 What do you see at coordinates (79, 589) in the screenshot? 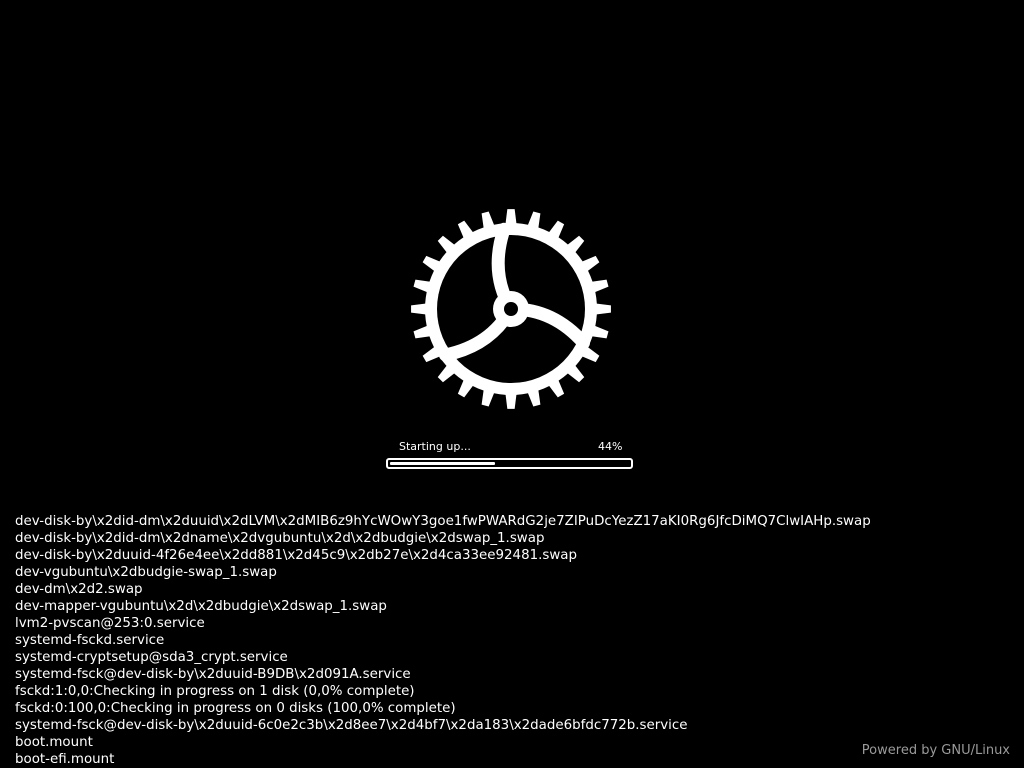
I see `boot-log-line: dev-dm\x2d2.swap` at bounding box center [79, 589].